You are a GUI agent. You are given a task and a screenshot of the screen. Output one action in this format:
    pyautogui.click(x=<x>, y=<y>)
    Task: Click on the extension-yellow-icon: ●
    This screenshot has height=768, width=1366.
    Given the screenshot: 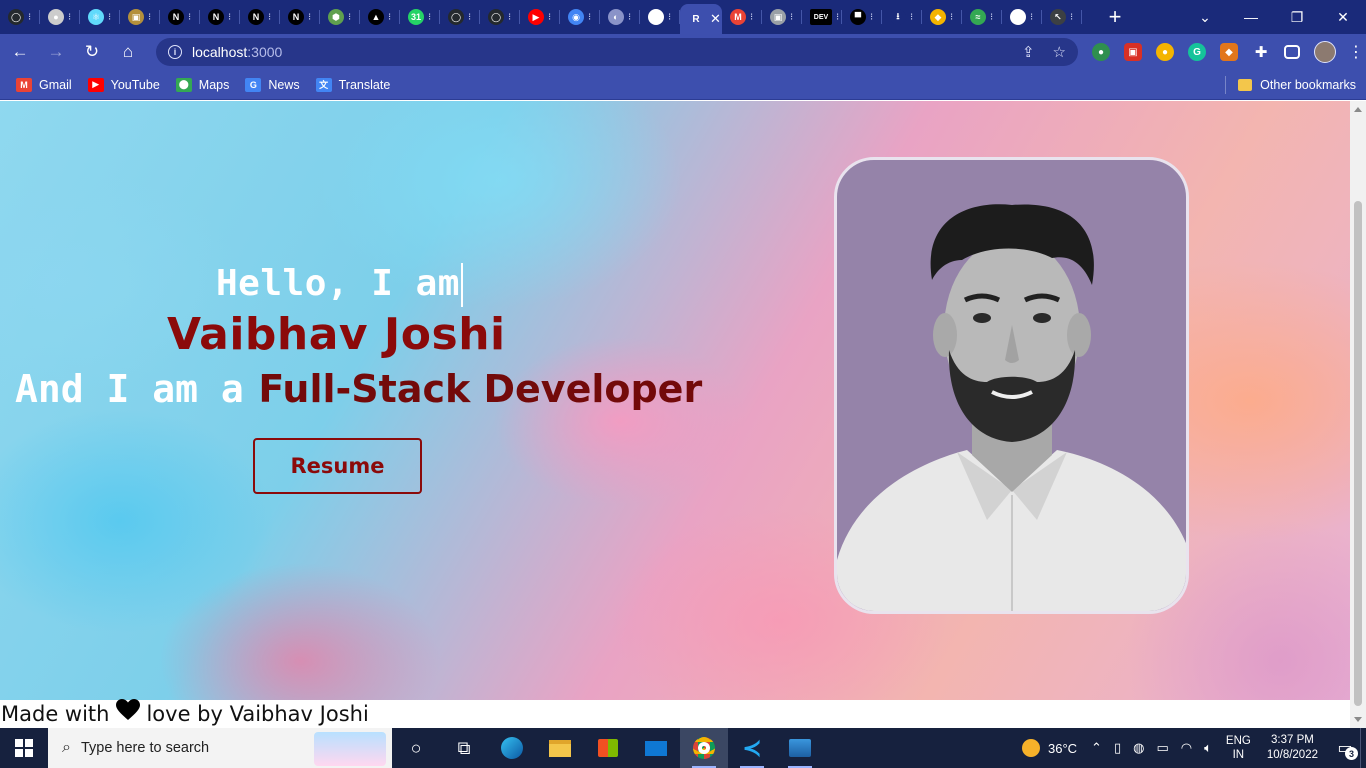 What is the action you would take?
    pyautogui.click(x=1165, y=52)
    